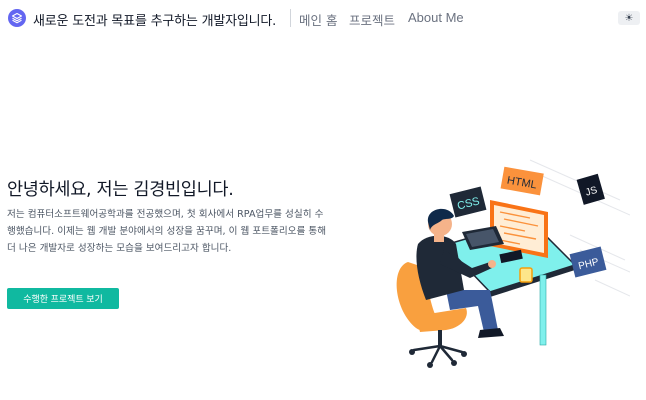  What do you see at coordinates (120, 190) in the screenshot?
I see `hero-title: 안녕하세요, 저는 김경빈입니다.` at bounding box center [120, 190].